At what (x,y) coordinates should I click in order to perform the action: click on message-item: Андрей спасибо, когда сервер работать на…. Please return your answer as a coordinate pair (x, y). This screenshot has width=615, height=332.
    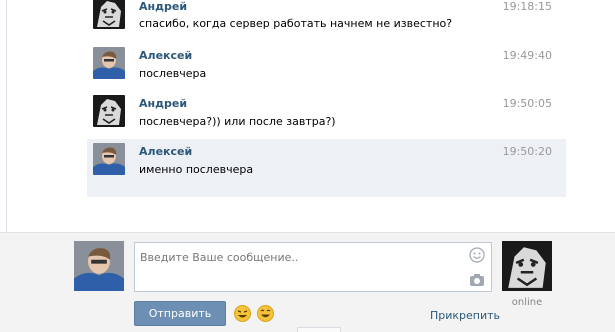
    Looking at the image, I should click on (326, 18).